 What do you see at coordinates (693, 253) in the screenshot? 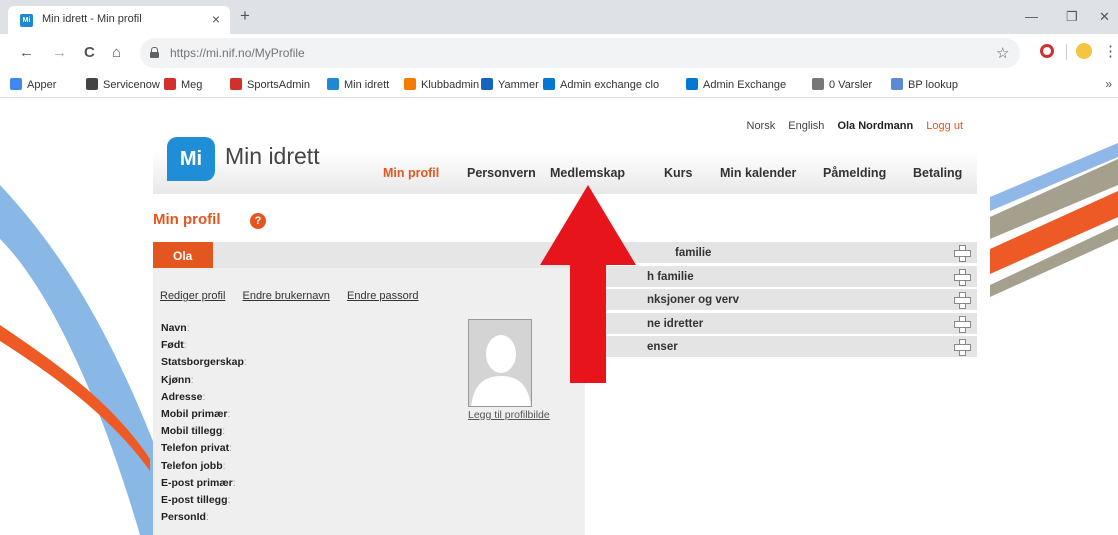
I see `accordion-label: familie` at bounding box center [693, 253].